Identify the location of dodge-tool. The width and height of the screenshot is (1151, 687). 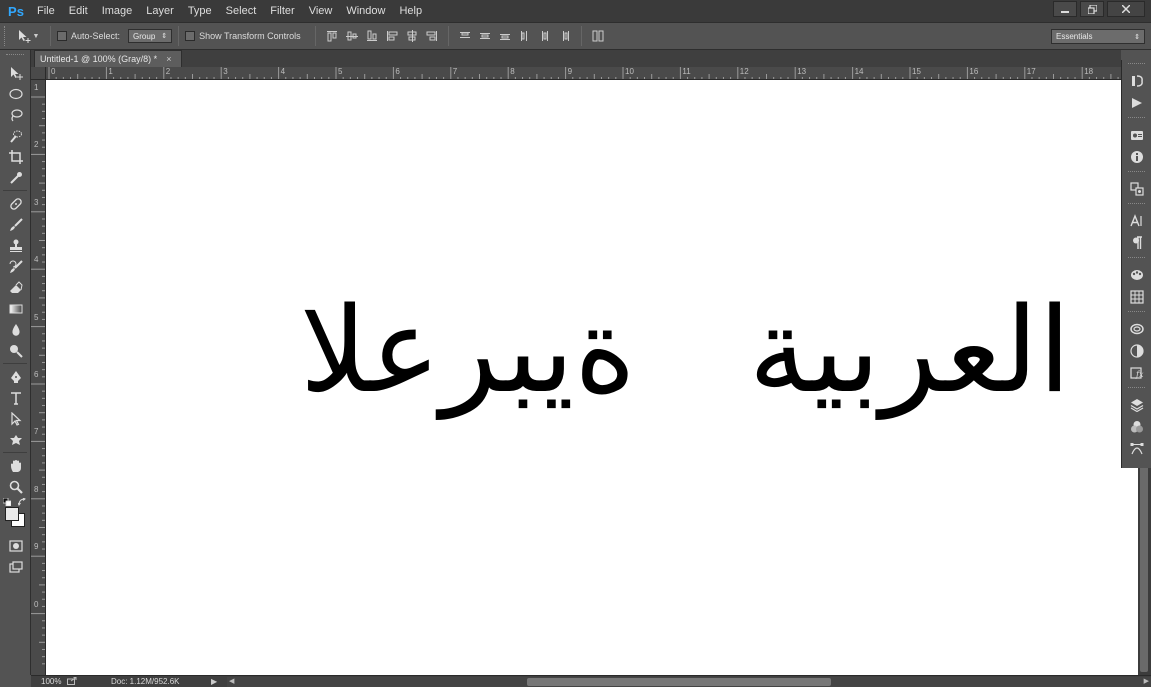
(15, 350).